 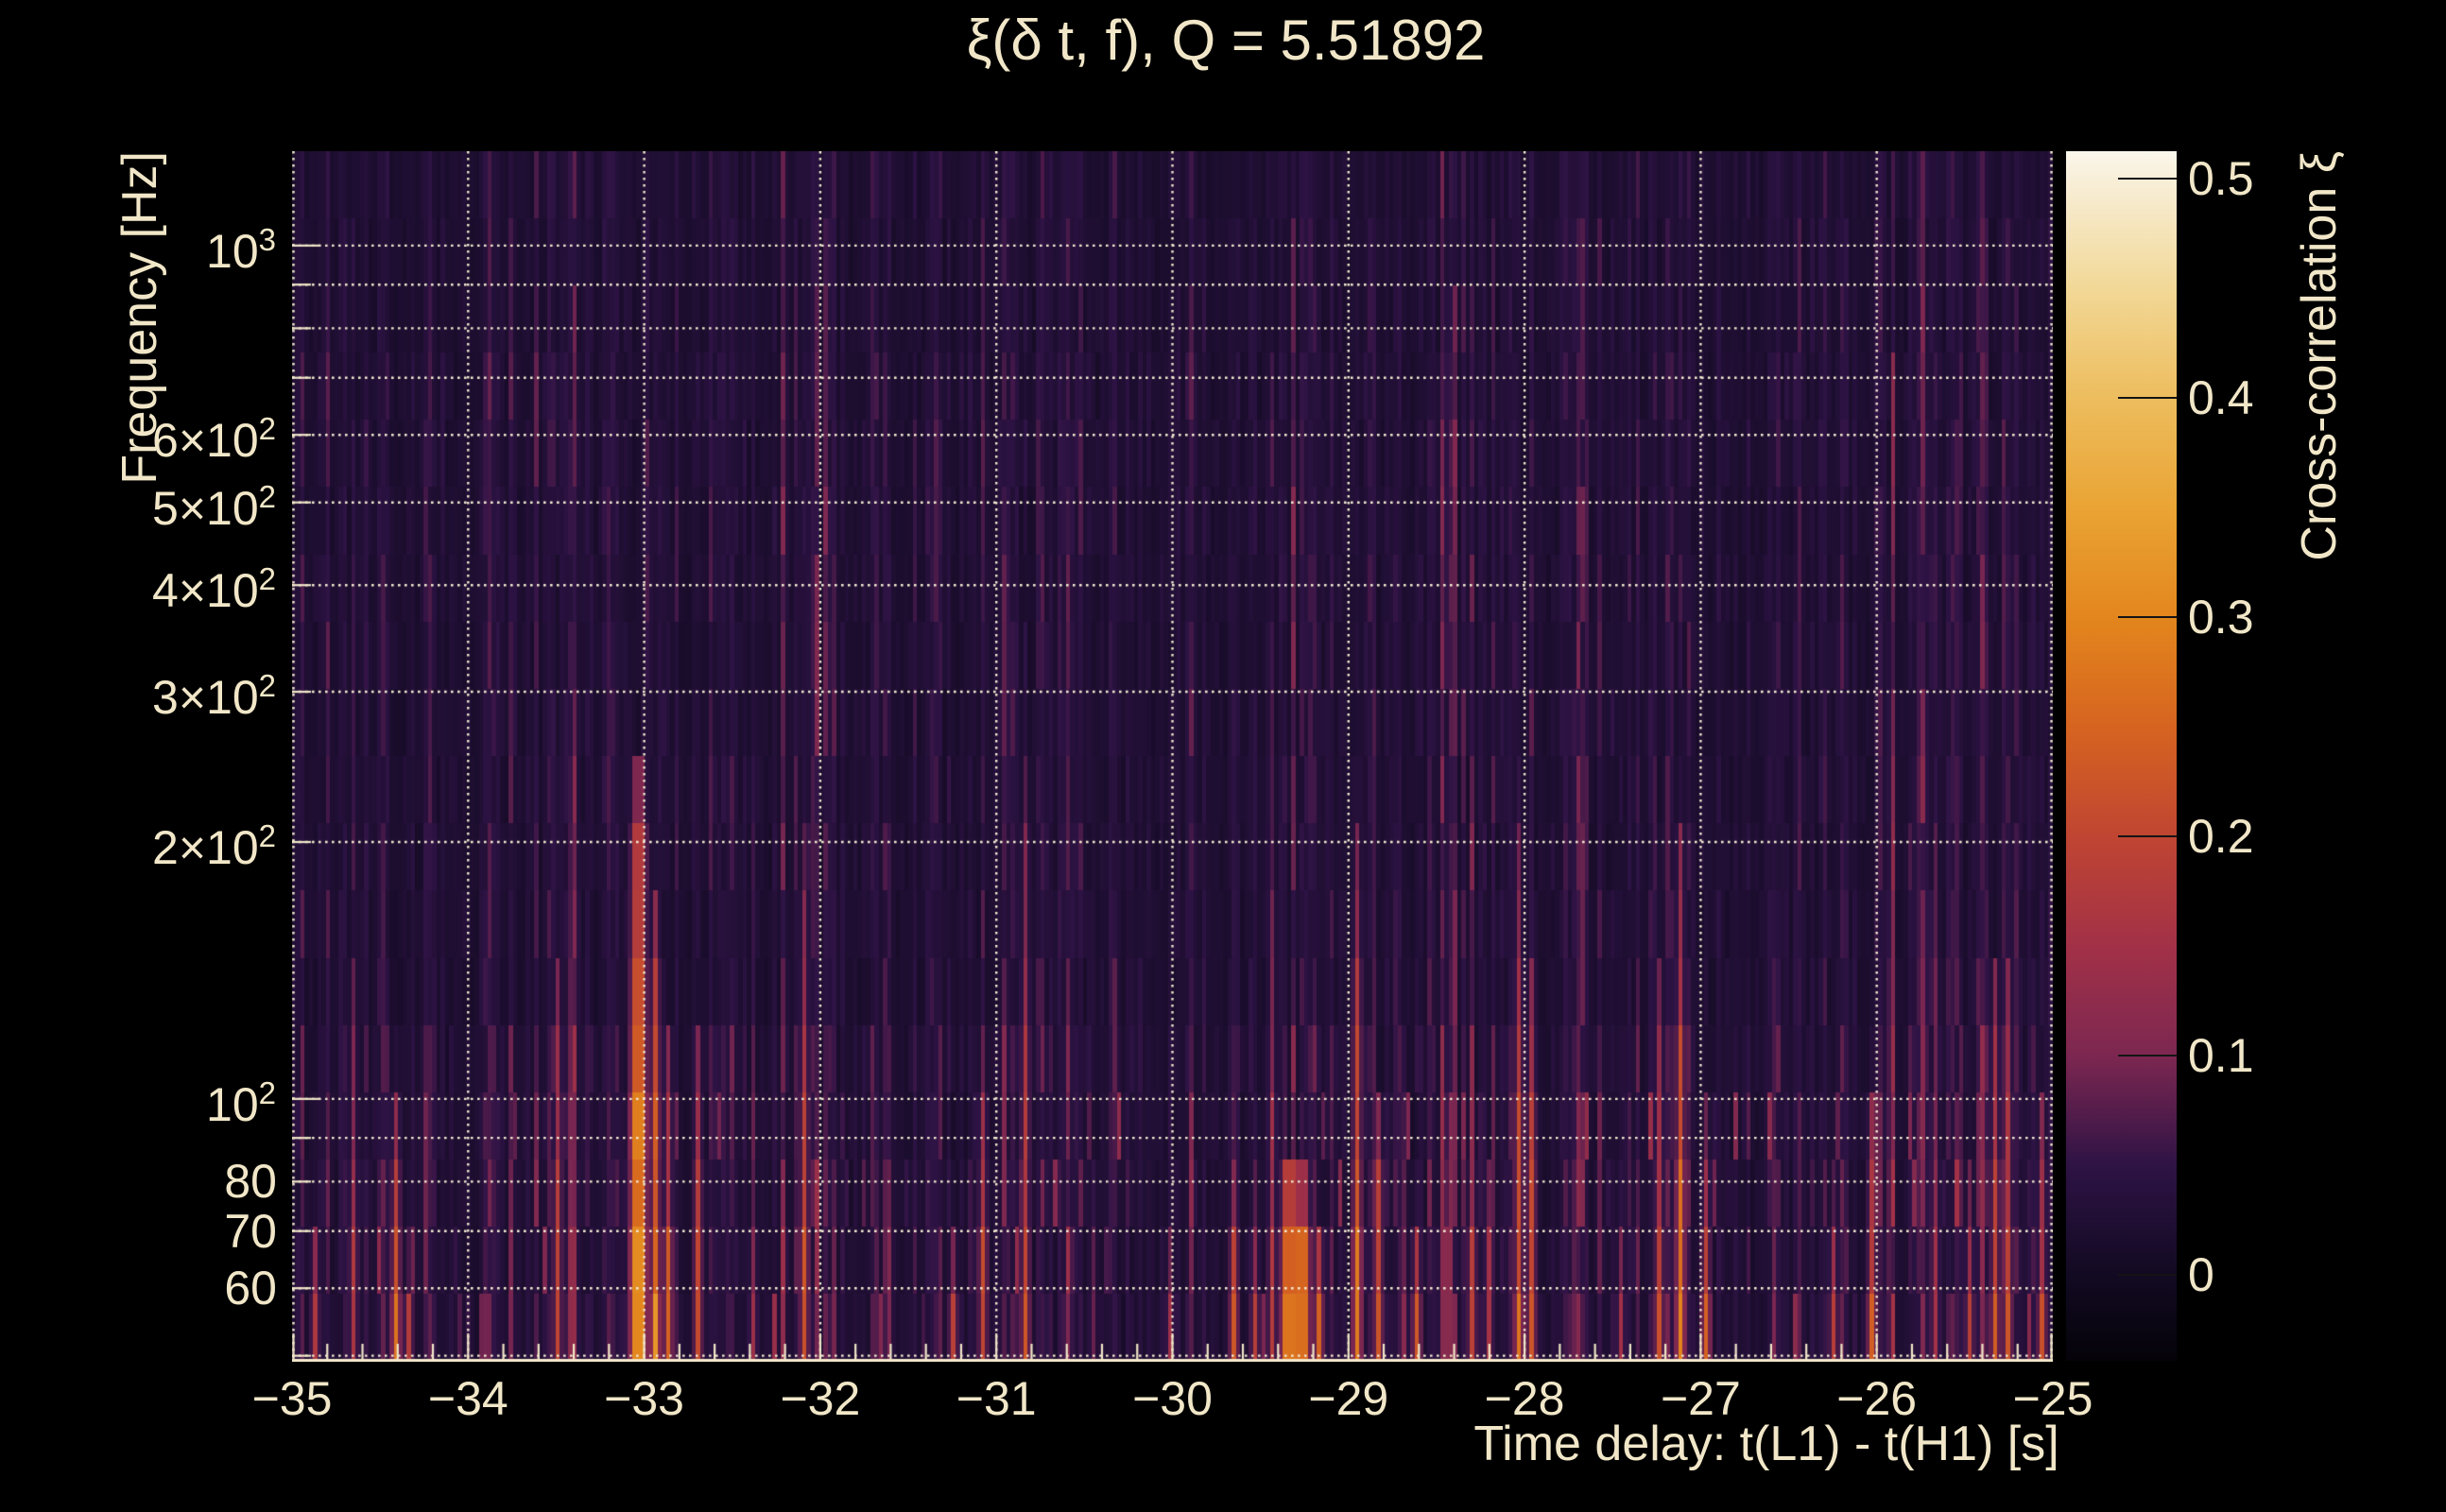 What do you see at coordinates (139, 318) in the screenshot?
I see `y-axis-title: Frequency [Hz]` at bounding box center [139, 318].